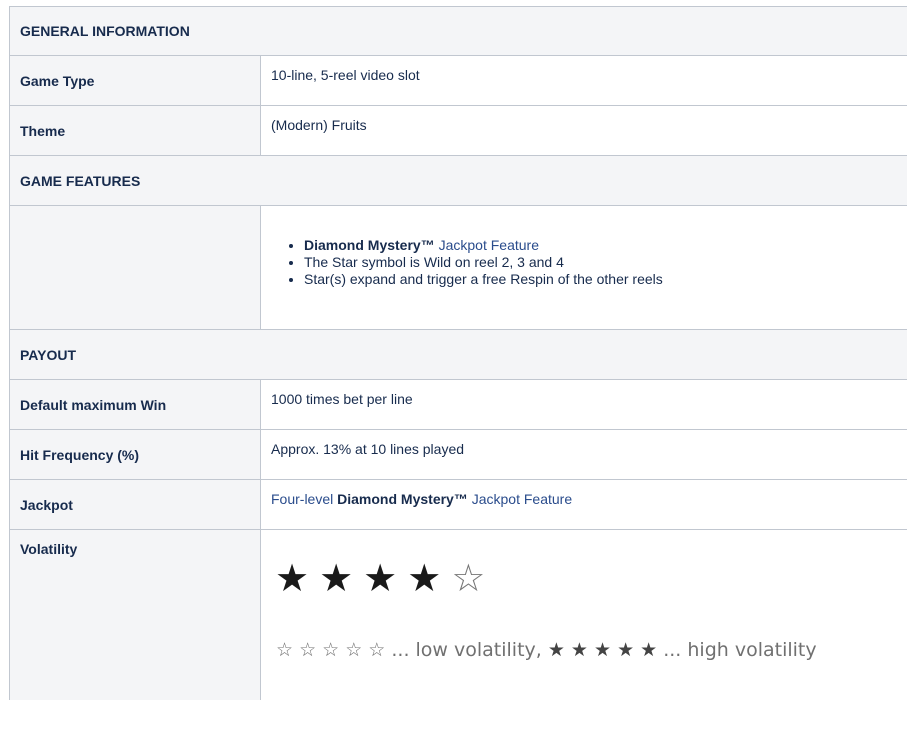  I want to click on row-value-theme: (Modern) Fruits, so click(319, 125).